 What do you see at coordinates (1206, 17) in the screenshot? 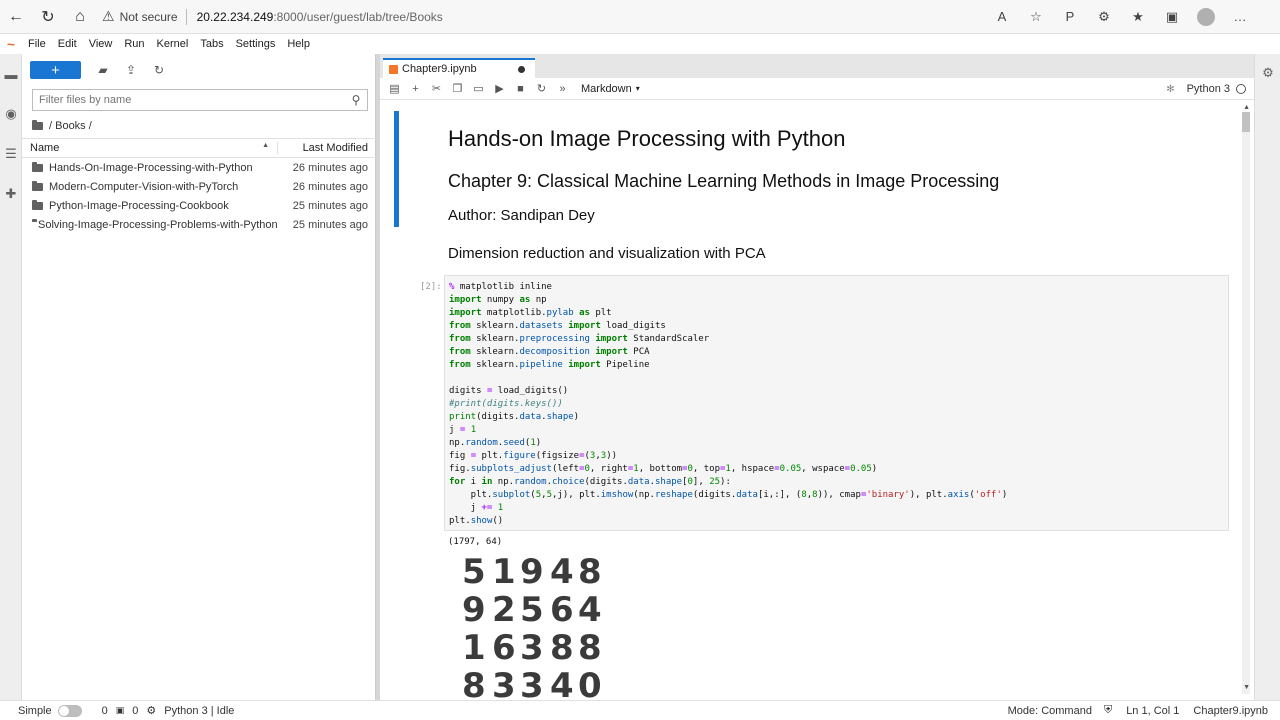
I see `profile-icon` at bounding box center [1206, 17].